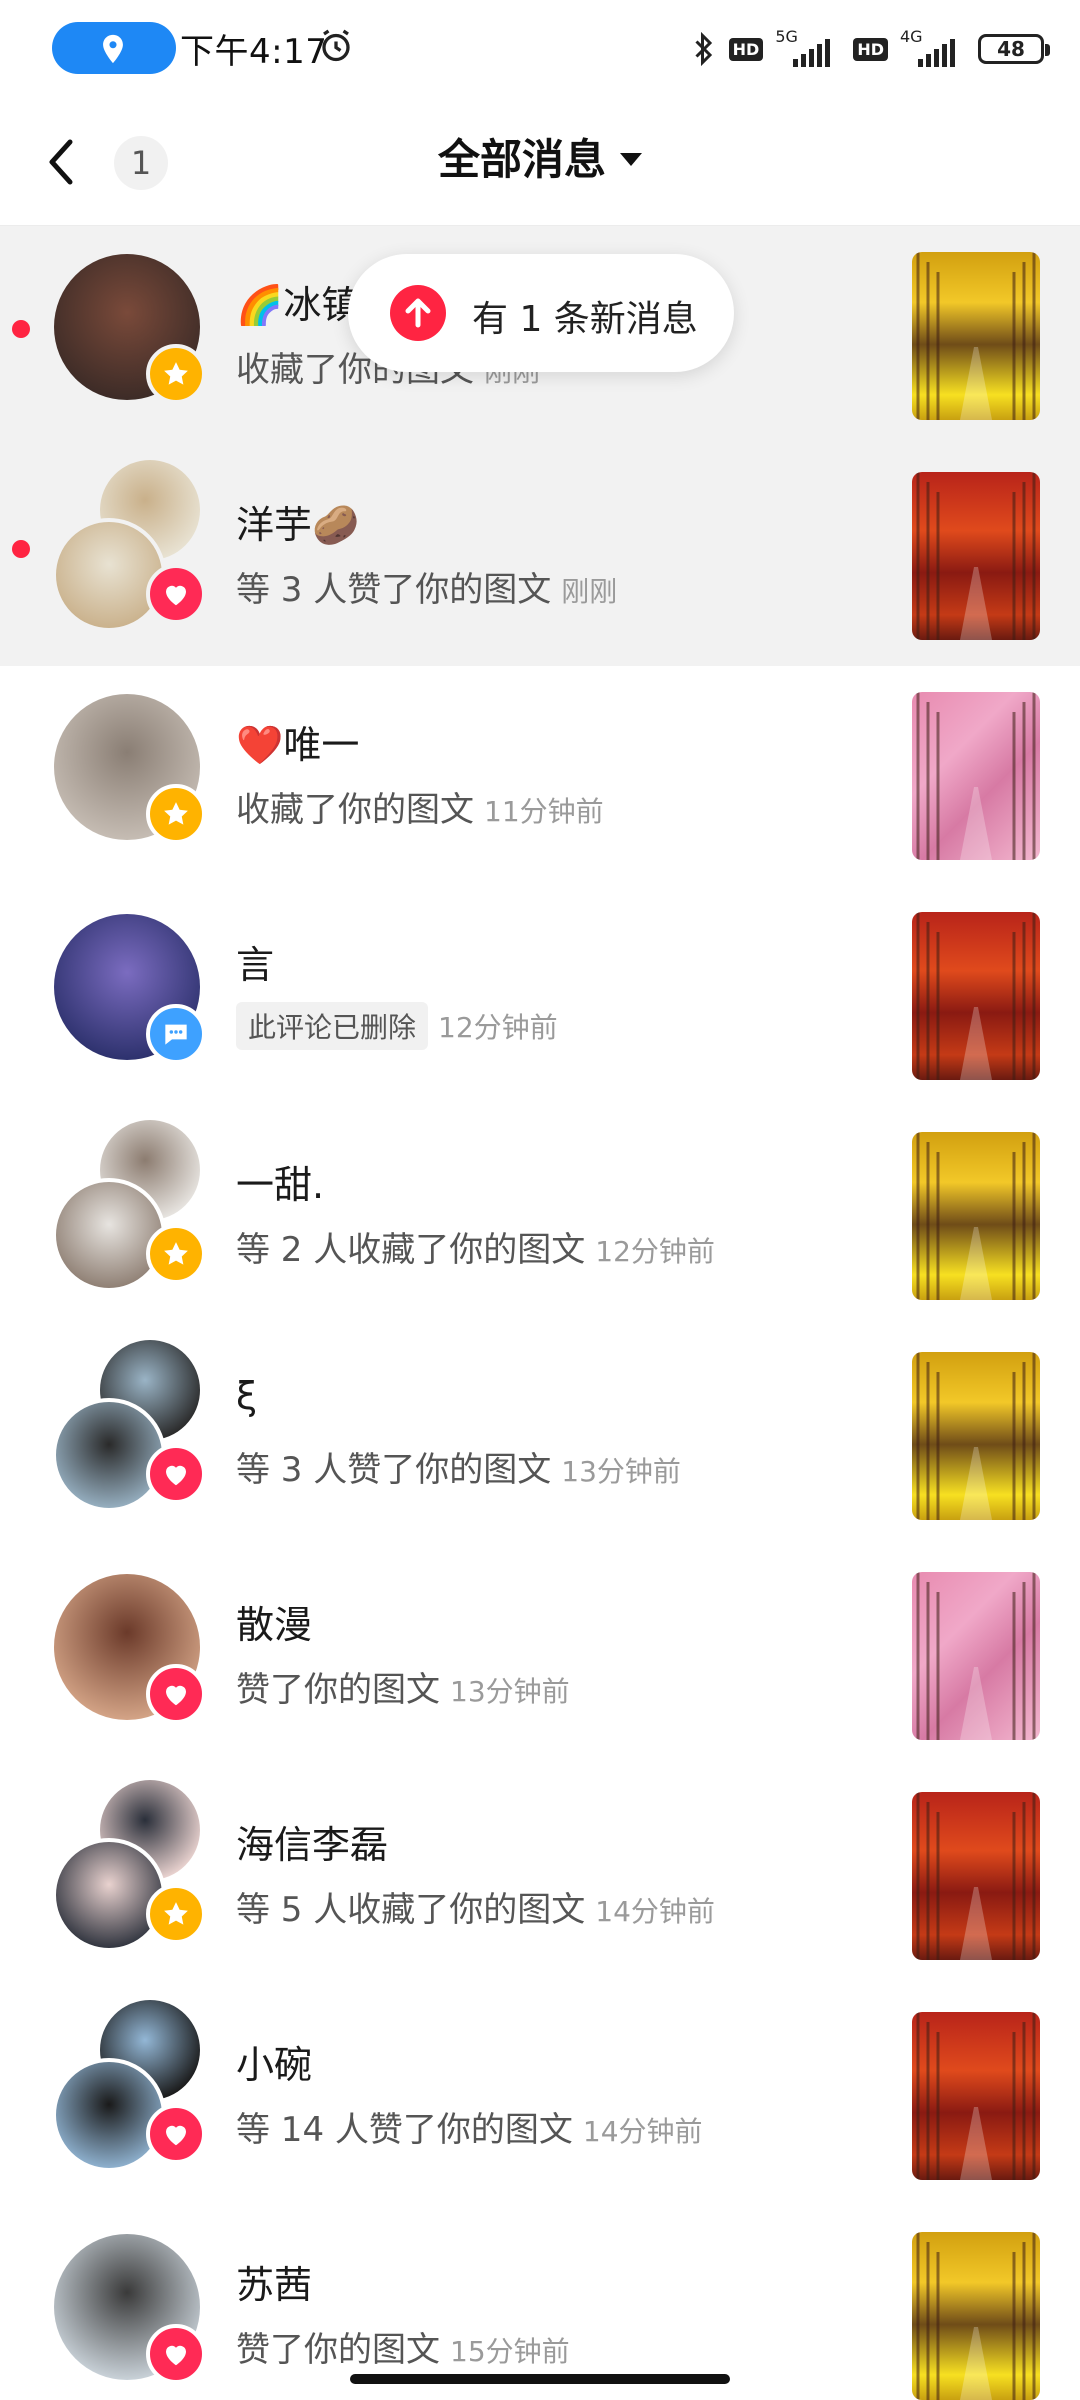 The height and width of the screenshot is (2400, 1080). I want to click on sender-name: 言, so click(255, 961).